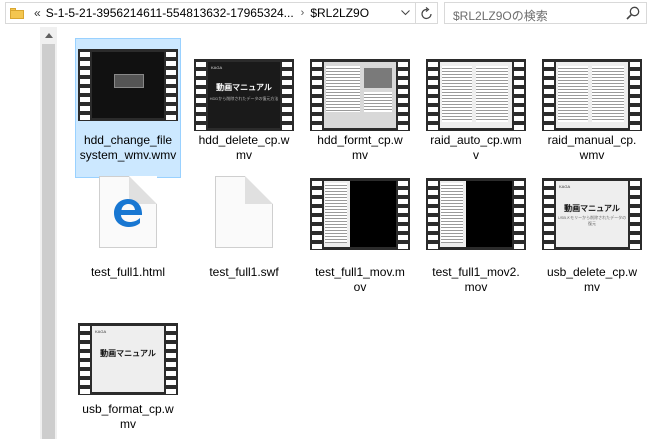 Image resolution: width=657 pixels, height=439 pixels. What do you see at coordinates (244, 147) in the screenshot?
I see `file-name-label: hdd_delete_cp.w mv` at bounding box center [244, 147].